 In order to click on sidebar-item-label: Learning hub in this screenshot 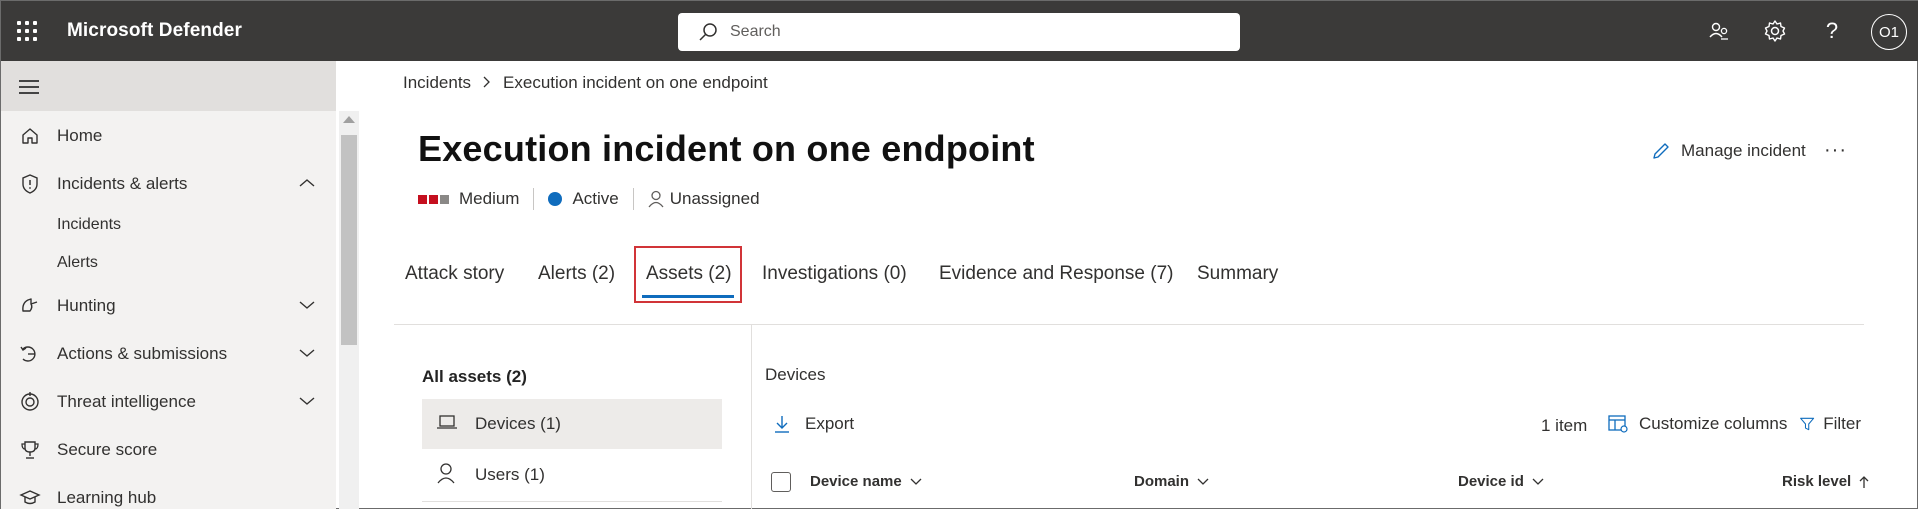, I will do `click(107, 497)`.